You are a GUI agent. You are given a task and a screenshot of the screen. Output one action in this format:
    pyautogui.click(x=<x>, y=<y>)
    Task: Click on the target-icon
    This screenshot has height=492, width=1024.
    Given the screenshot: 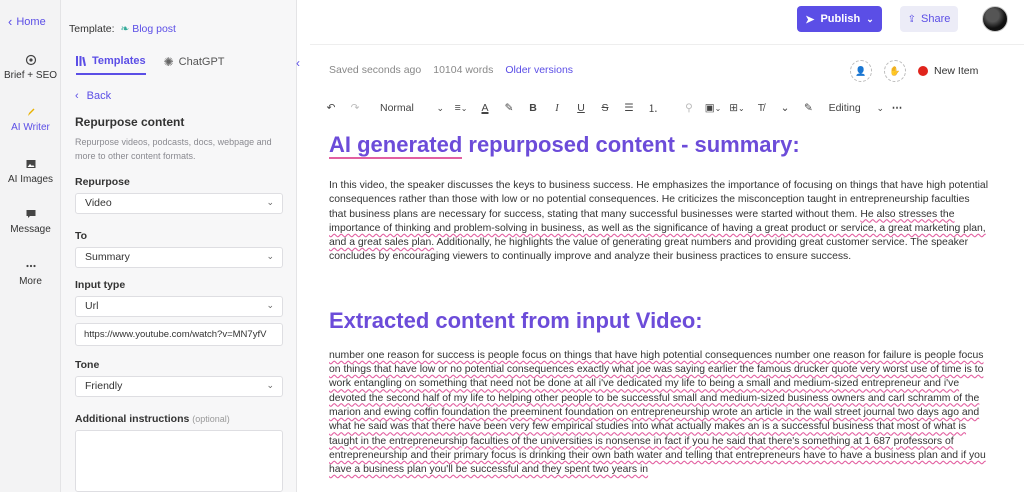 What is the action you would take?
    pyautogui.click(x=30, y=60)
    